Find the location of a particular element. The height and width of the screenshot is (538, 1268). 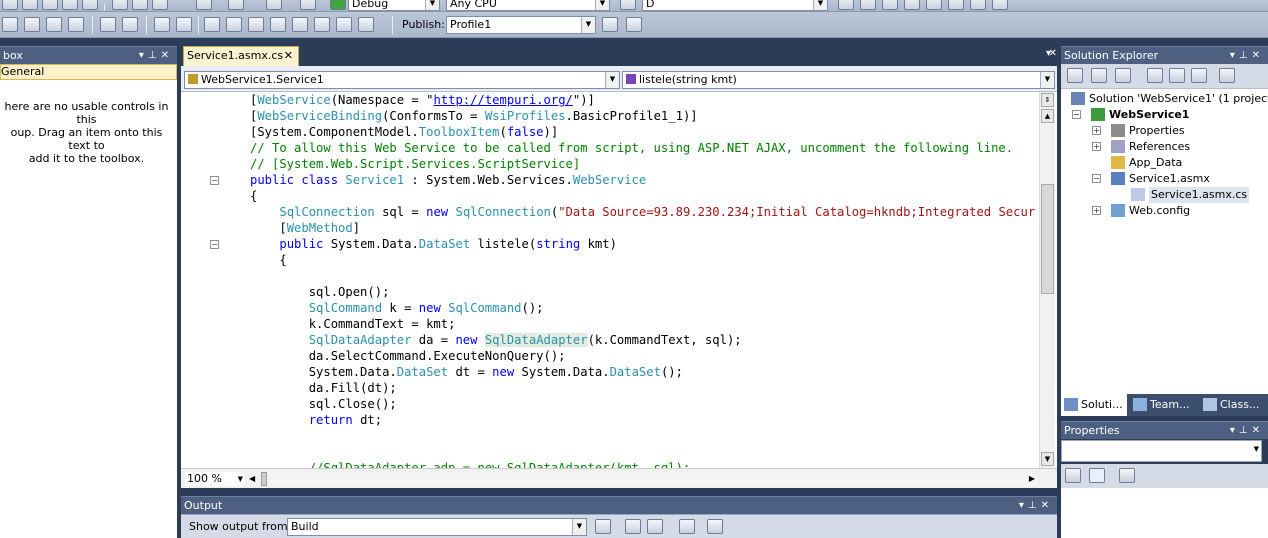

tab-service1-asmx-cs: Service1.asmx.cs ✕ is located at coordinates (241, 56).